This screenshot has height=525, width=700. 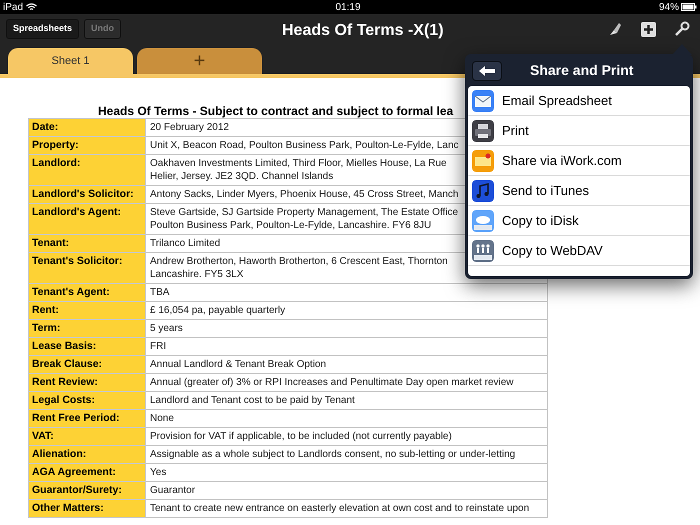 What do you see at coordinates (579, 251) in the screenshot?
I see `share-option: Copy to WebDAV` at bounding box center [579, 251].